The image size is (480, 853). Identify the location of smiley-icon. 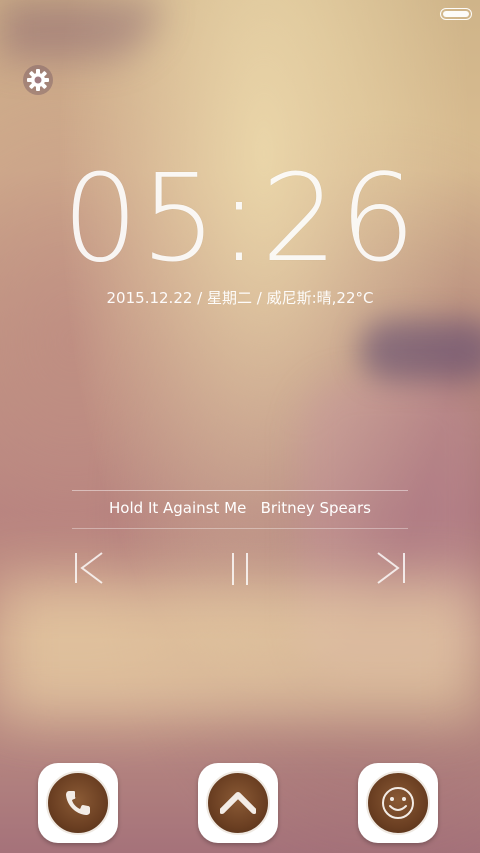
(398, 803).